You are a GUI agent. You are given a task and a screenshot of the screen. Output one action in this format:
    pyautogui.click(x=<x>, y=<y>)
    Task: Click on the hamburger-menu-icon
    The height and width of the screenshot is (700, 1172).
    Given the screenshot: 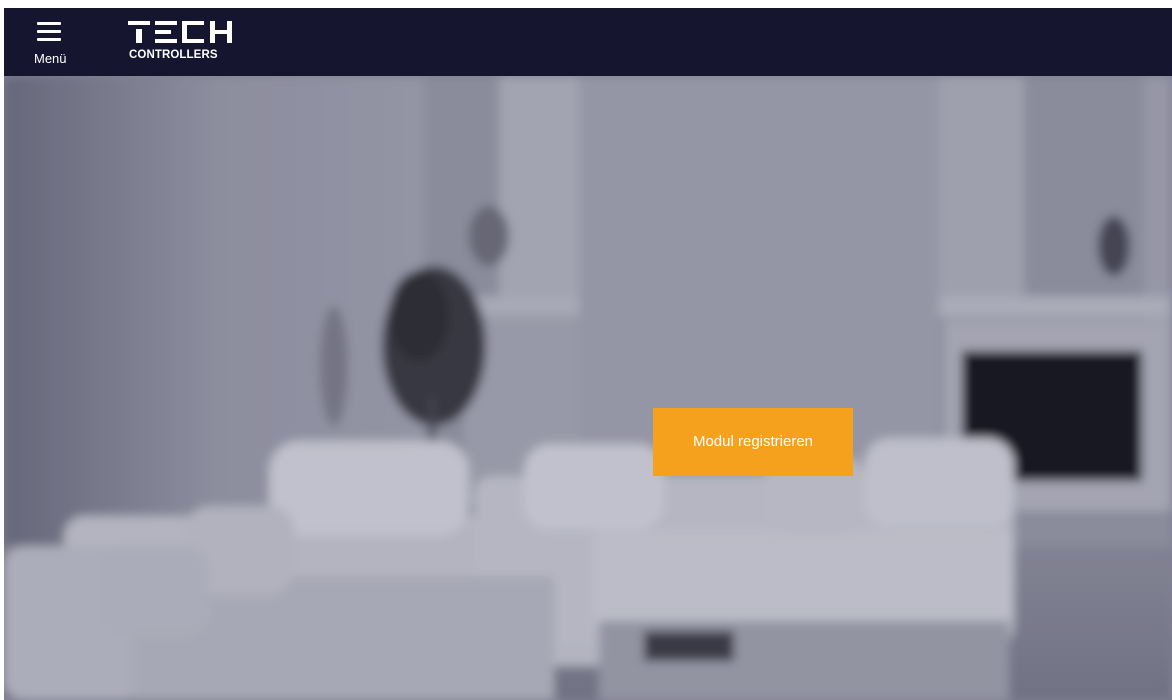 What is the action you would take?
    pyautogui.click(x=49, y=32)
    